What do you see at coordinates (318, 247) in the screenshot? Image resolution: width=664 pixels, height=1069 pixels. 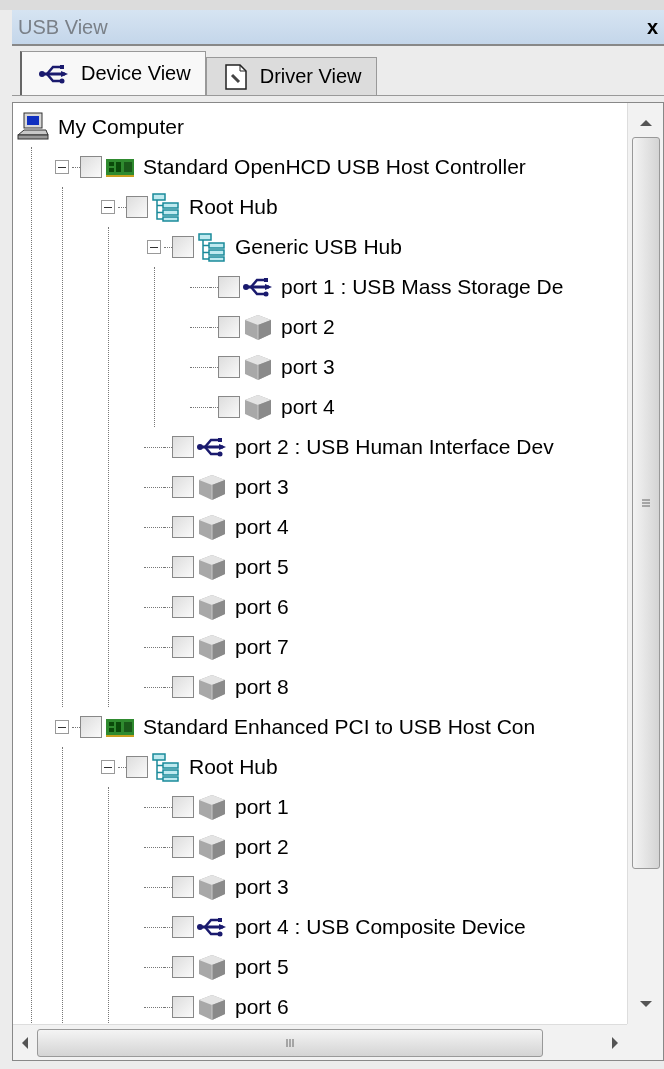 I see `tree-item: Generic USB Hub` at bounding box center [318, 247].